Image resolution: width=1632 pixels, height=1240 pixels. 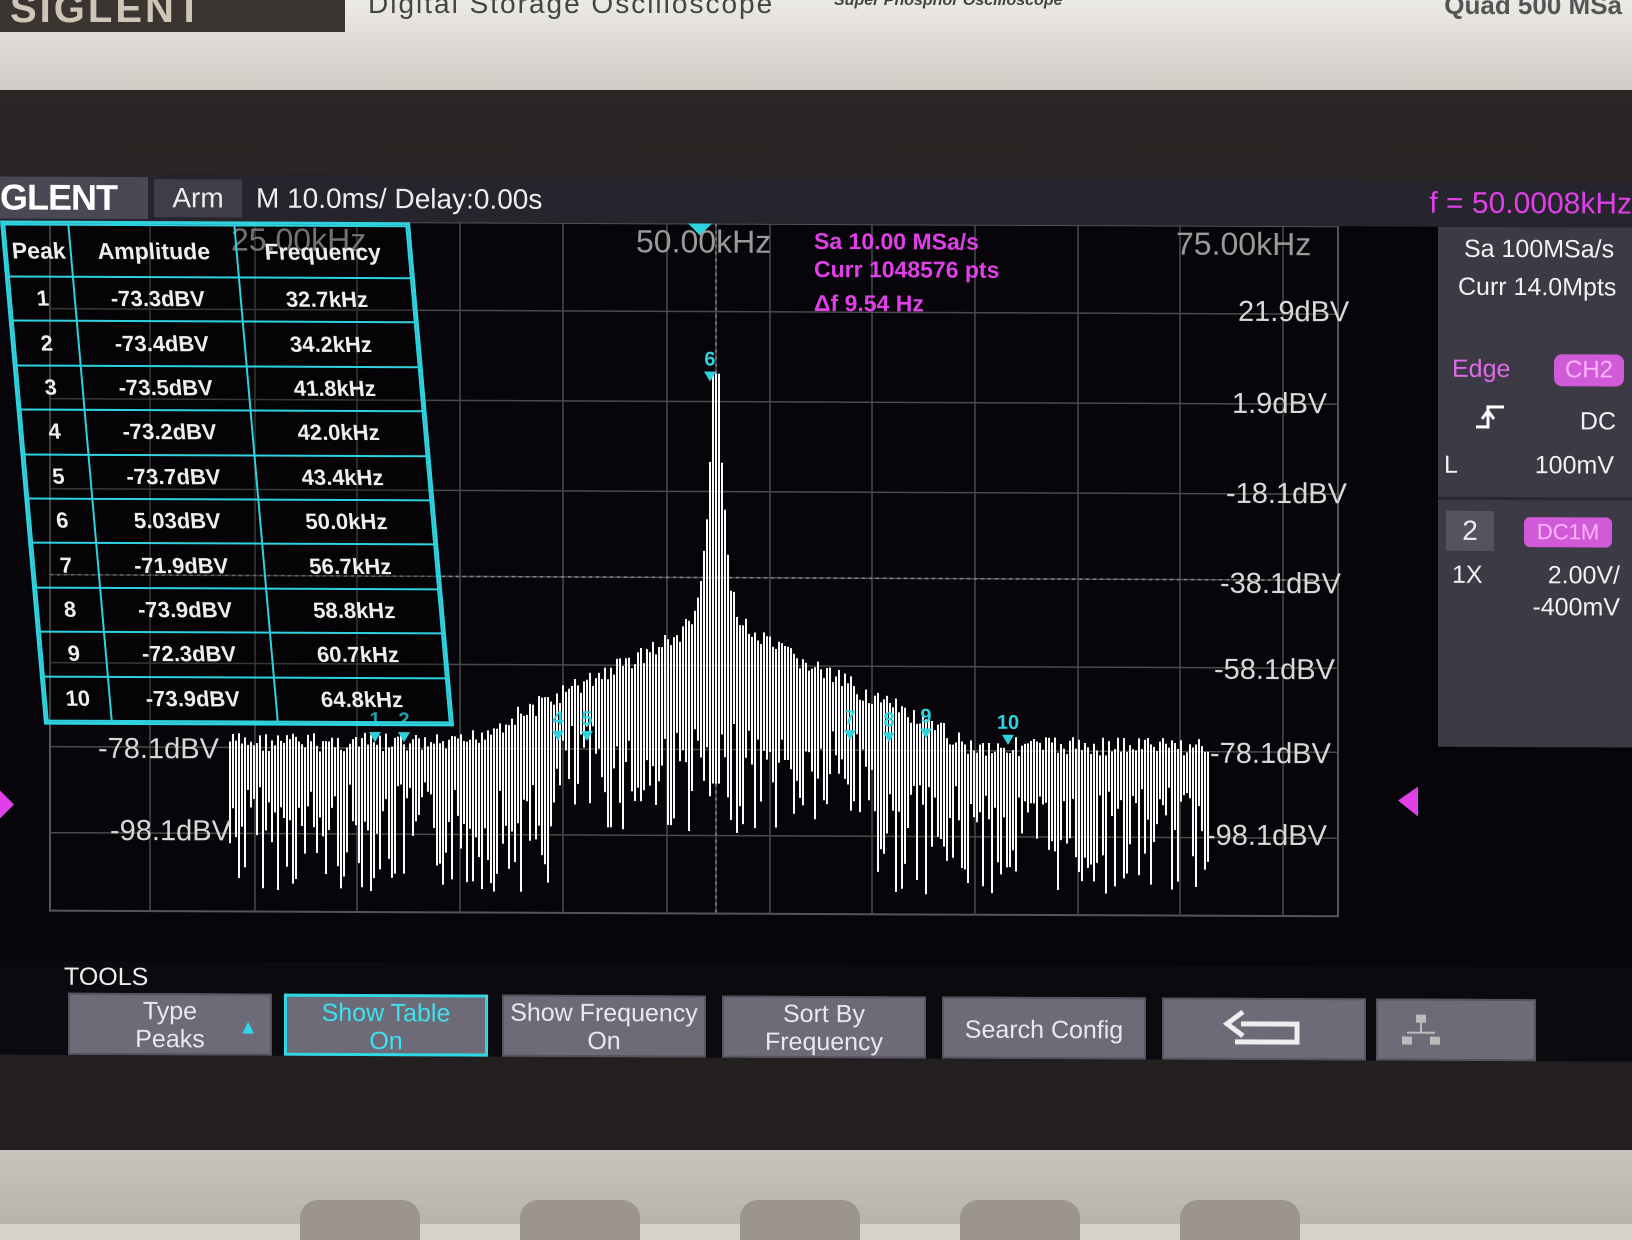 I want to click on bezel-rate-label: Quad 500 MSa, so click(x=1533, y=10).